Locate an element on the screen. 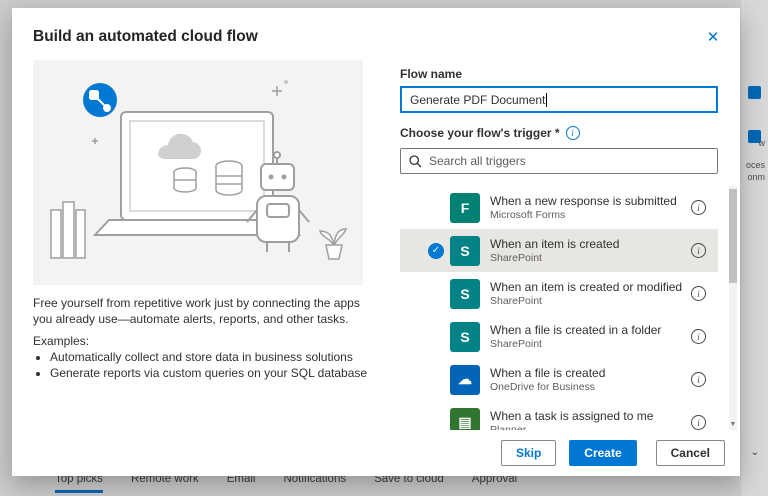 The image size is (768, 496). flow-name-value: Generate PDF Document is located at coordinates (478, 99).